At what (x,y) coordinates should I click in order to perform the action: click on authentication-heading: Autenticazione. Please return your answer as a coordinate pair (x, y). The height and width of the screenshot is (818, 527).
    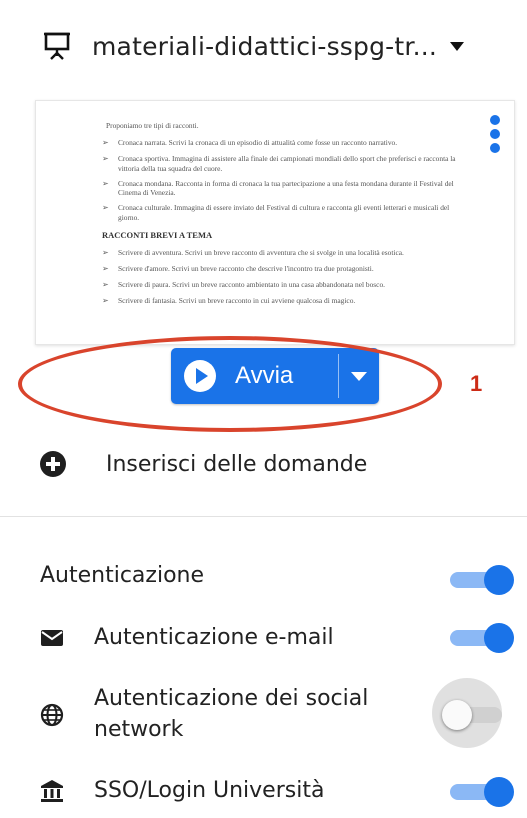
    Looking at the image, I should click on (122, 575).